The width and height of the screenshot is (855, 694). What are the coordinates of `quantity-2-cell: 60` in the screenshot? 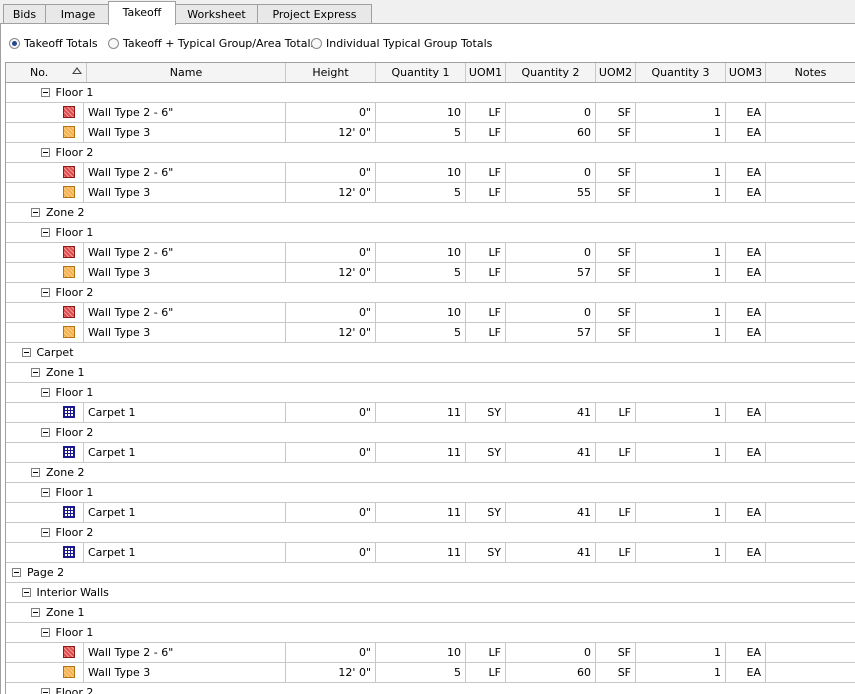 It's located at (551, 132).